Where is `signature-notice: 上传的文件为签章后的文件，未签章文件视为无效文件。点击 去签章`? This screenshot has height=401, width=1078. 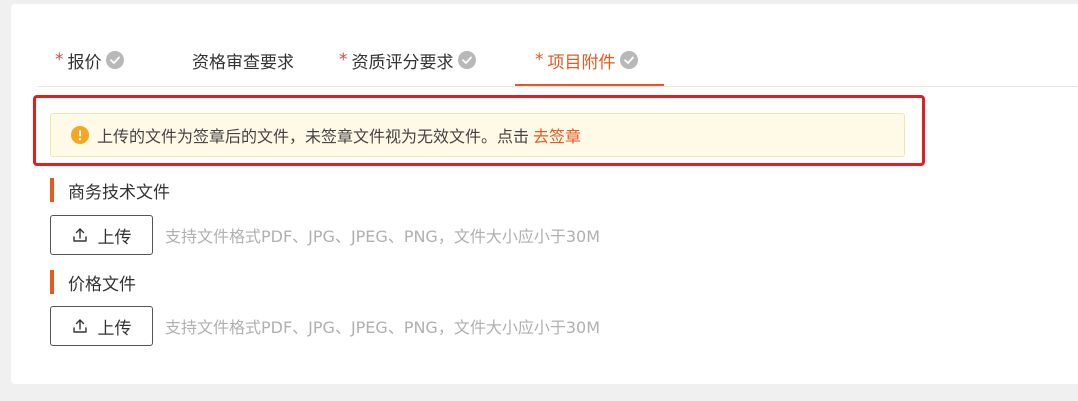 signature-notice: 上传的文件为签章后的文件，未签章文件视为无效文件。点击 去签章 is located at coordinates (477, 135).